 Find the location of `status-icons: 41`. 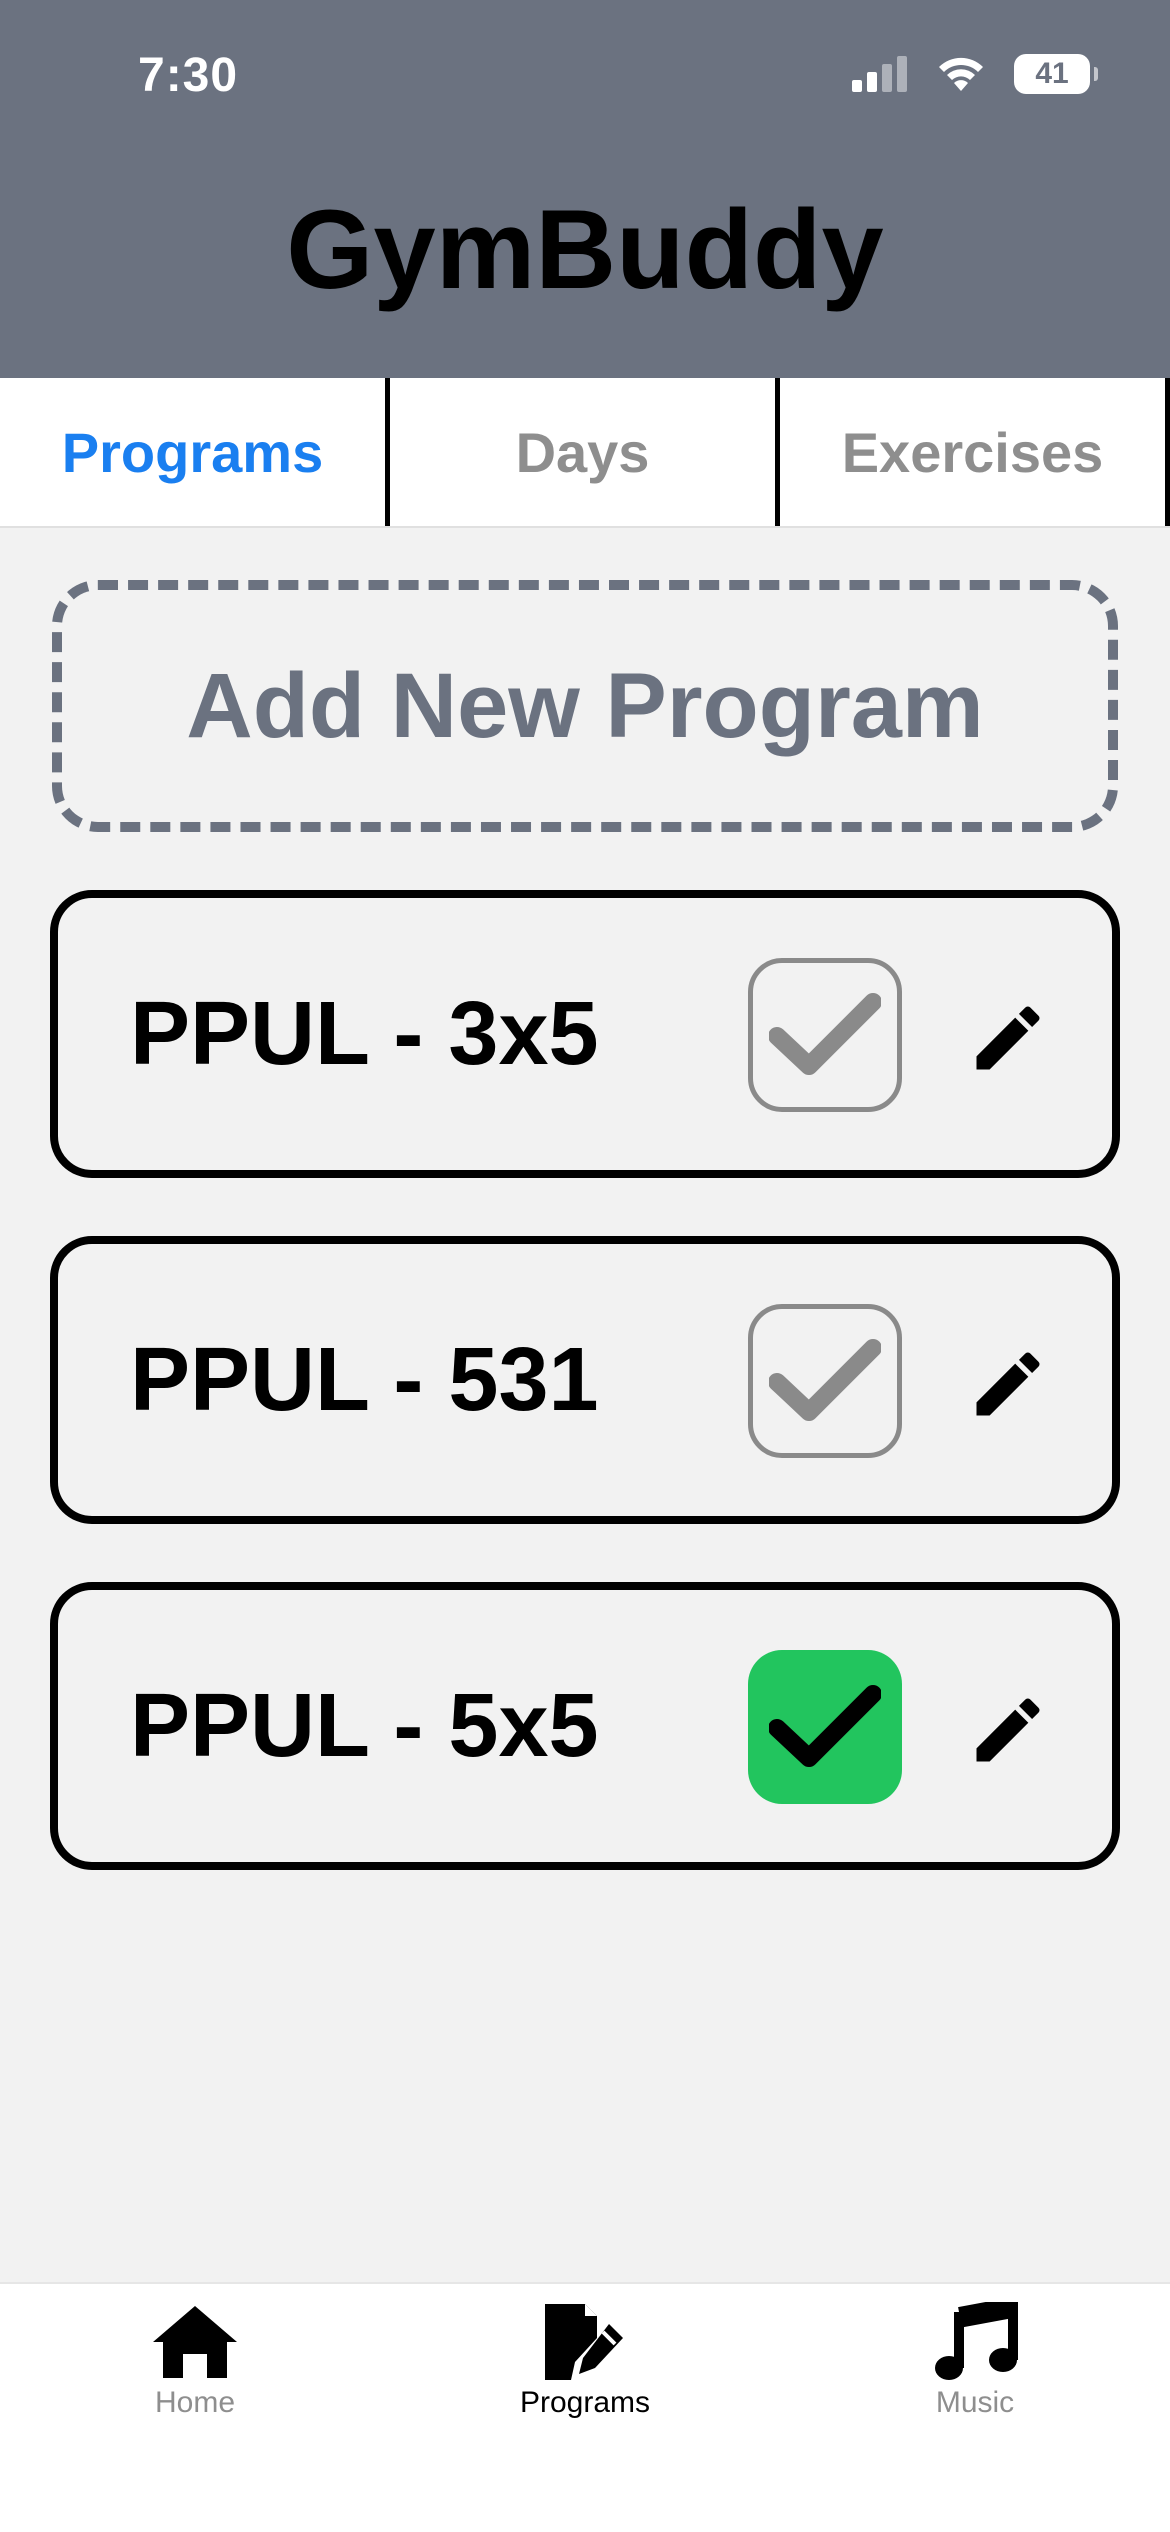

status-icons: 41 is located at coordinates (975, 74).